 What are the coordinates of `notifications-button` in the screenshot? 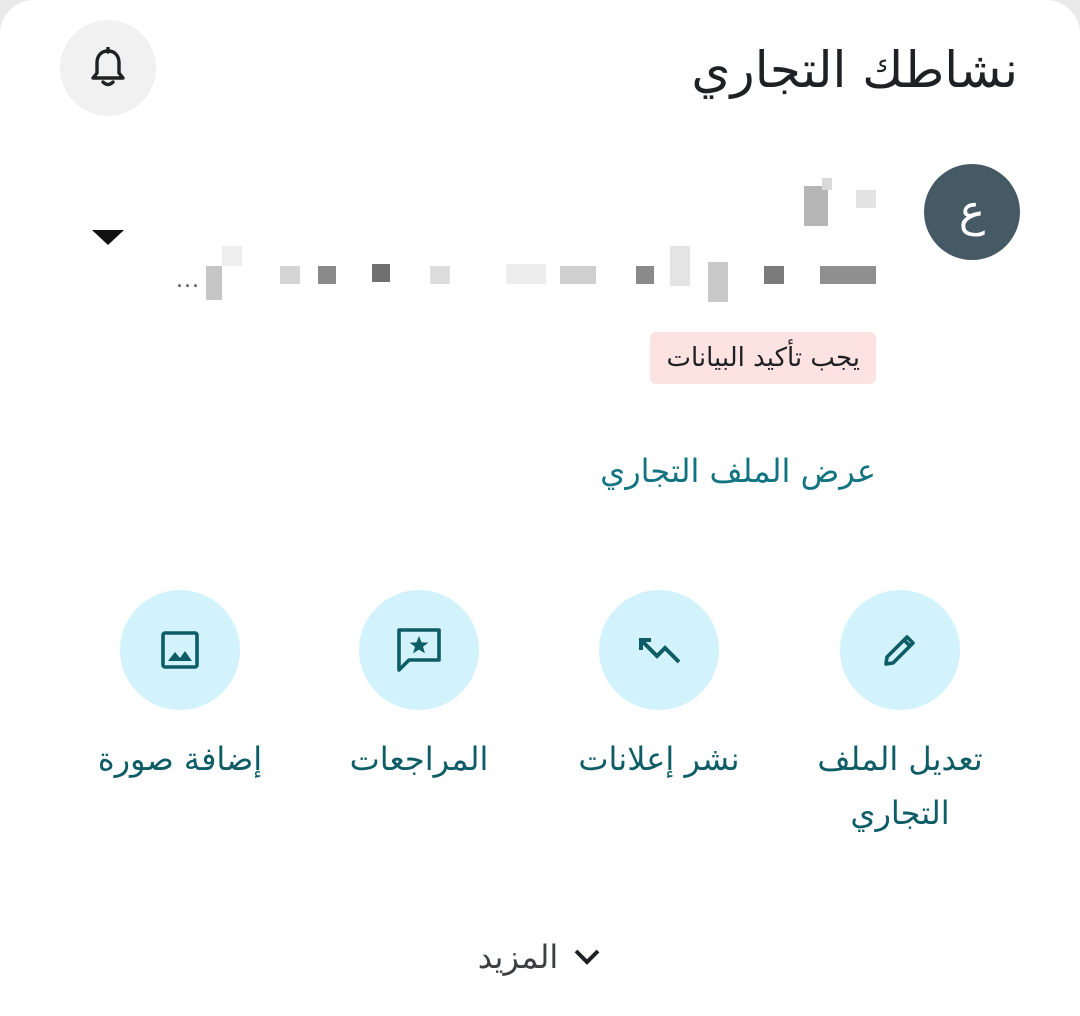 It's located at (108, 68).